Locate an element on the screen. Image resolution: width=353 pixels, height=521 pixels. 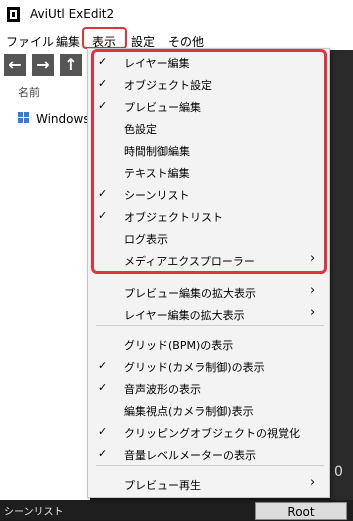
menu-item-audio-waveform: ✓ 音声波形の表示 is located at coordinates (208, 389).